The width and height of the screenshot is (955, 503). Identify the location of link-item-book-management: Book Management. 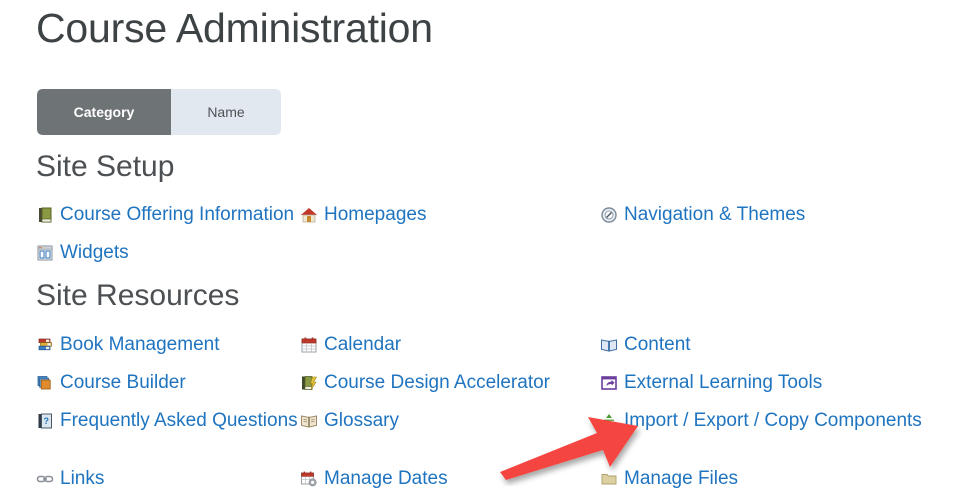
(150, 344).